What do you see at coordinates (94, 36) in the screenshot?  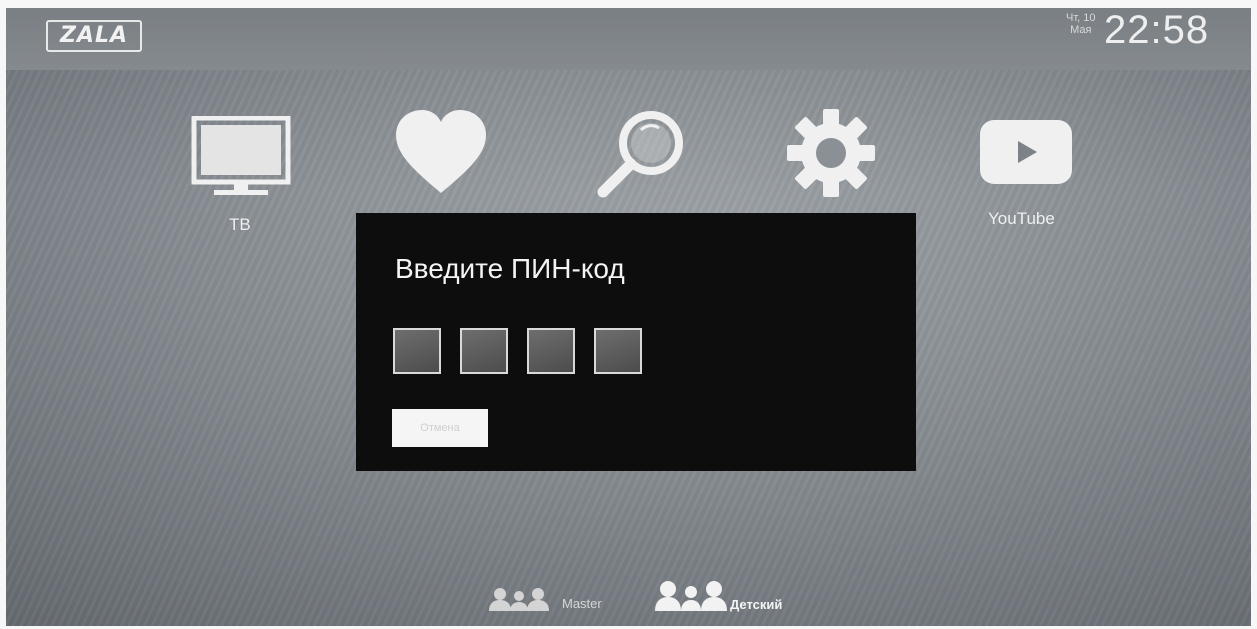 I see `zala-logo: ZALA` at bounding box center [94, 36].